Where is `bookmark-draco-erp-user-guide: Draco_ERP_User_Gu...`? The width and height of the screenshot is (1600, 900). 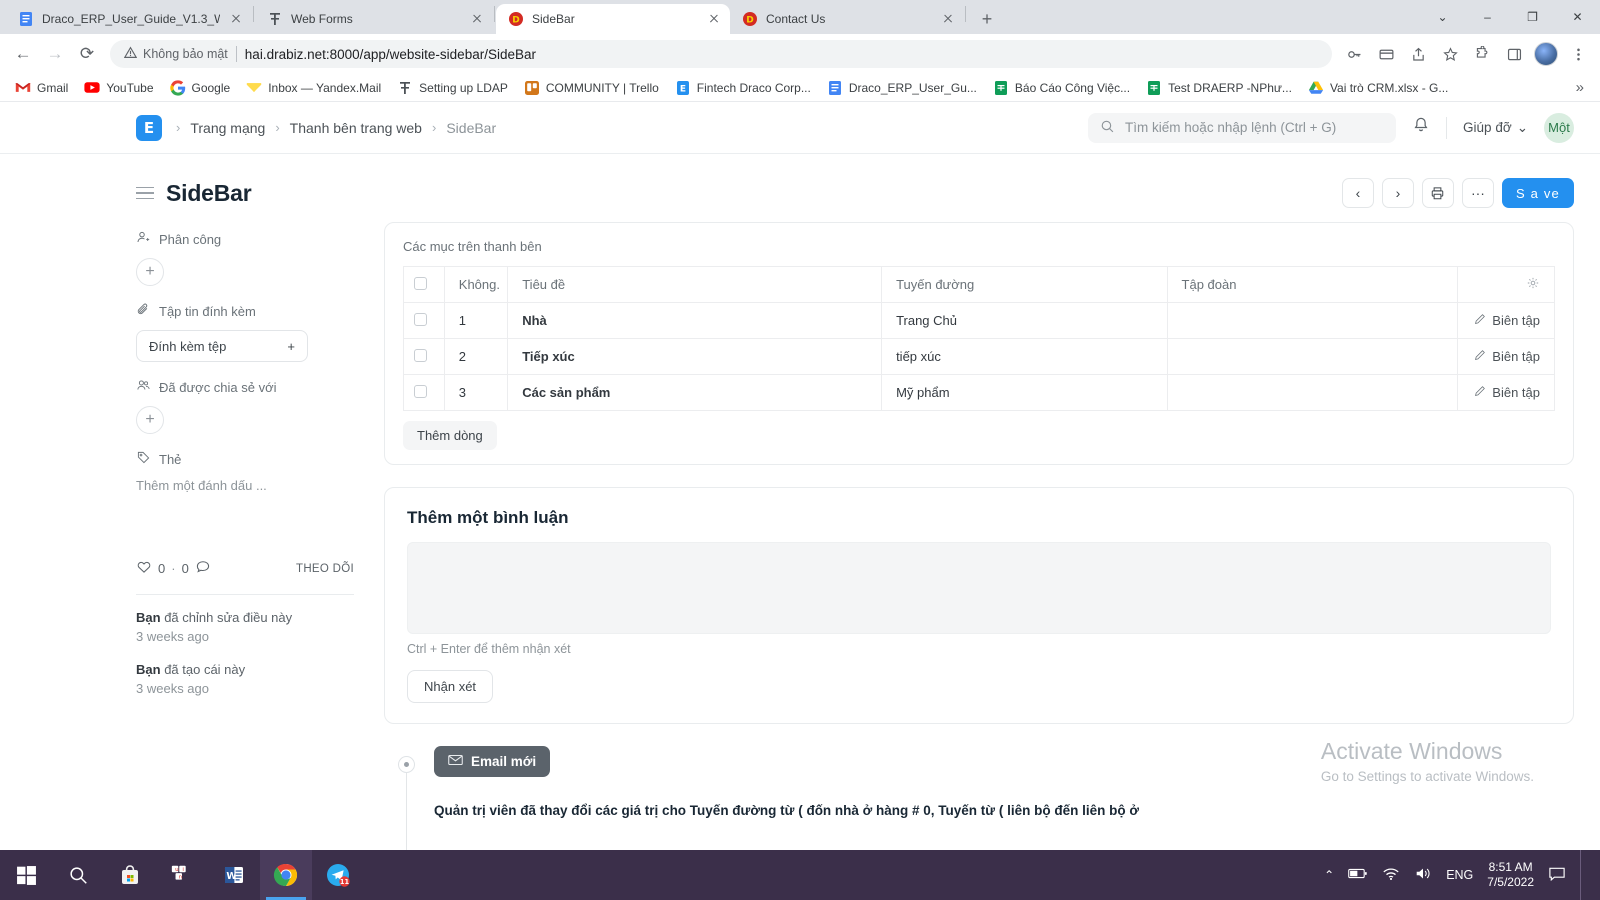
bookmark-draco-erp-user-guide: Draco_ERP_User_Gu... is located at coordinates (902, 88).